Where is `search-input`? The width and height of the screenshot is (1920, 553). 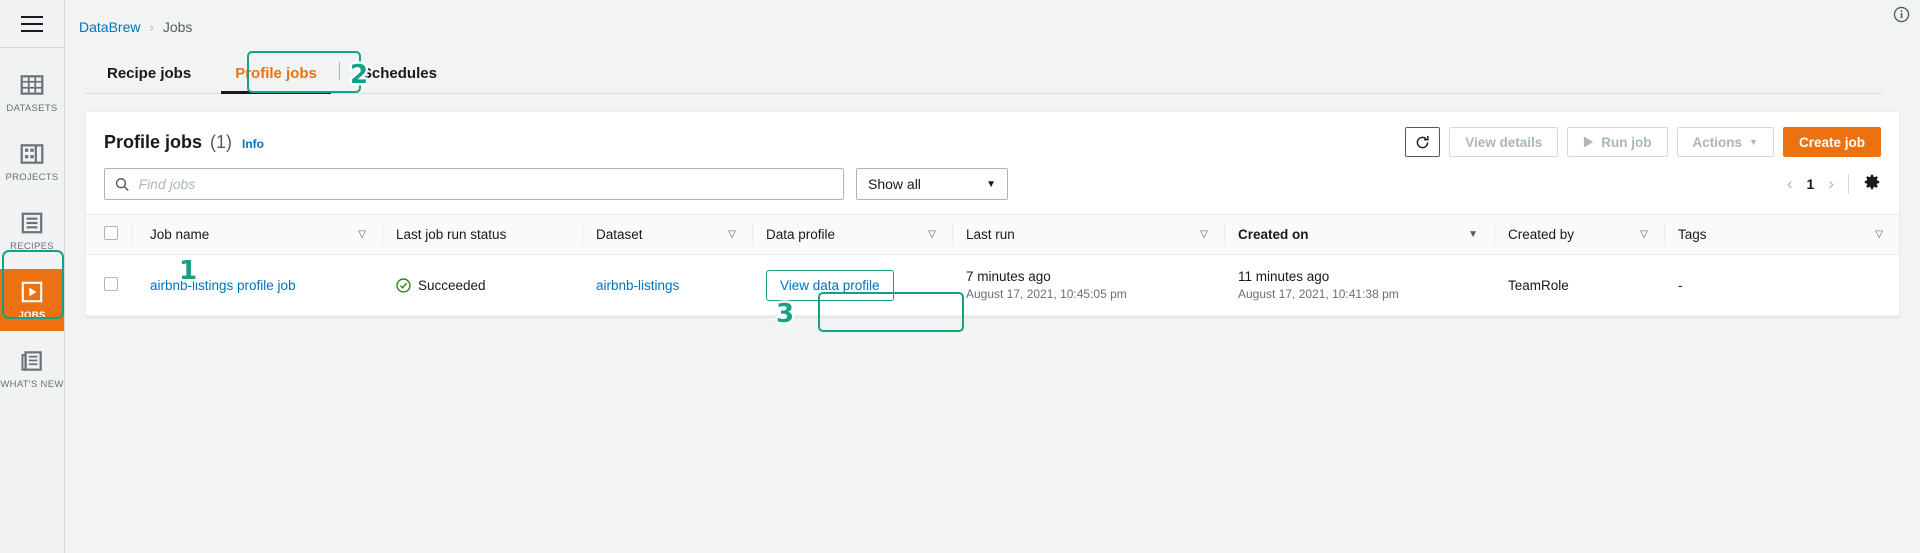
search-input is located at coordinates (485, 184).